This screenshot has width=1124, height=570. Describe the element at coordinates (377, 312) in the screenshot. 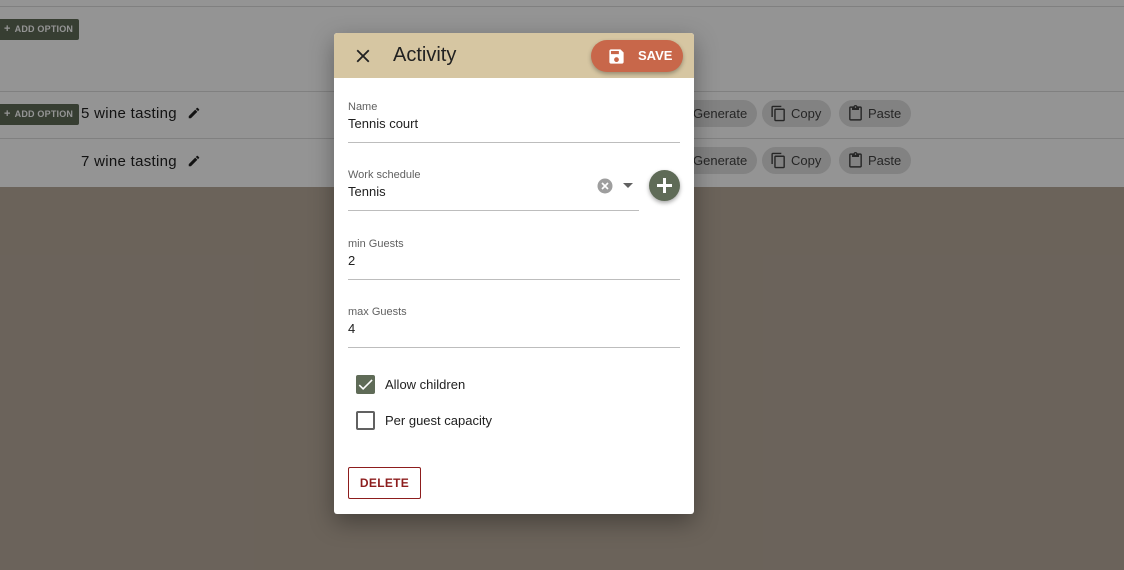

I see `max-guests-label: max Guests` at that location.